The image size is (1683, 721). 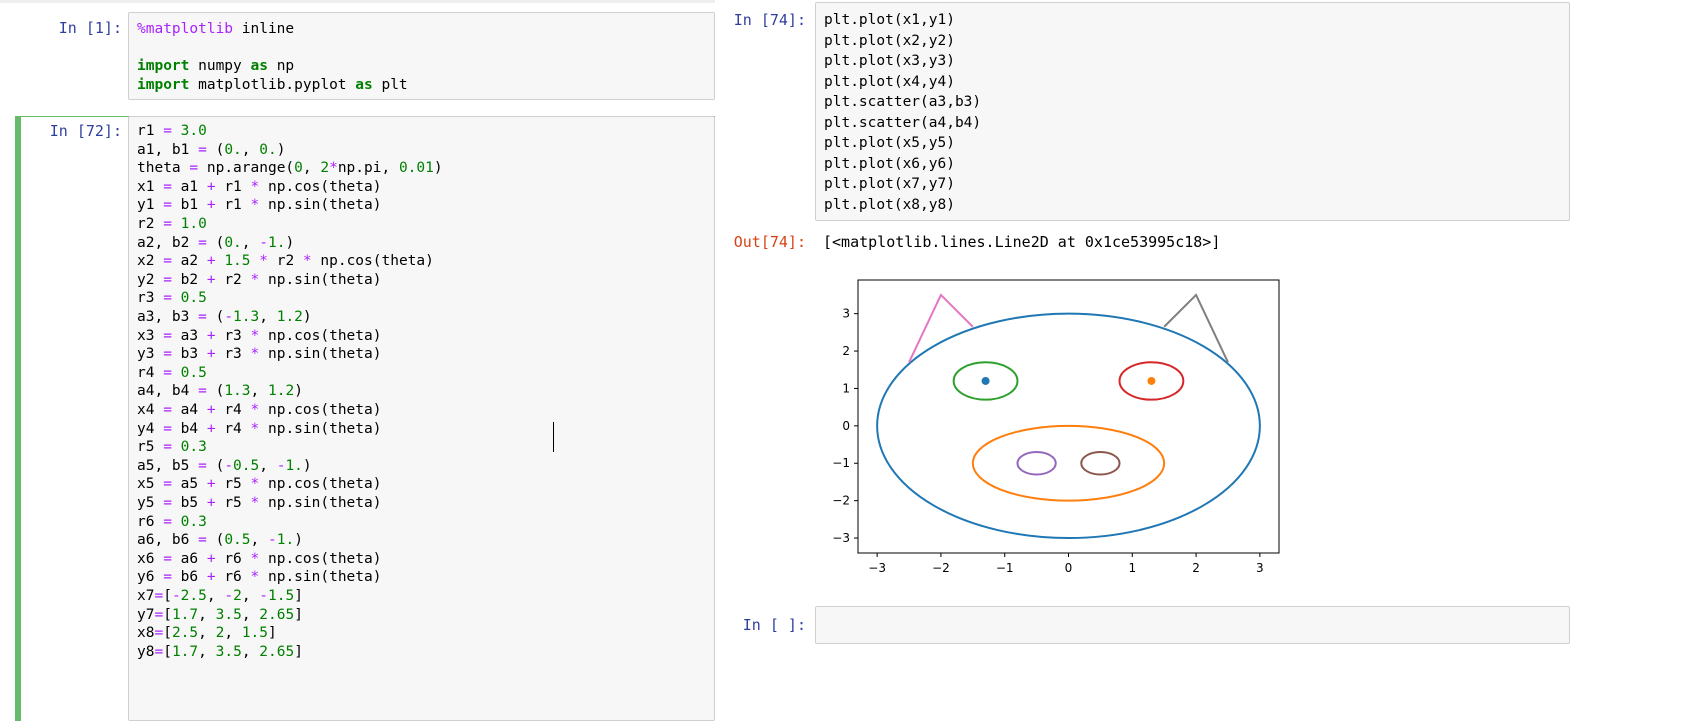 I want to click on y-tick-label: −1, so click(x=841, y=463).